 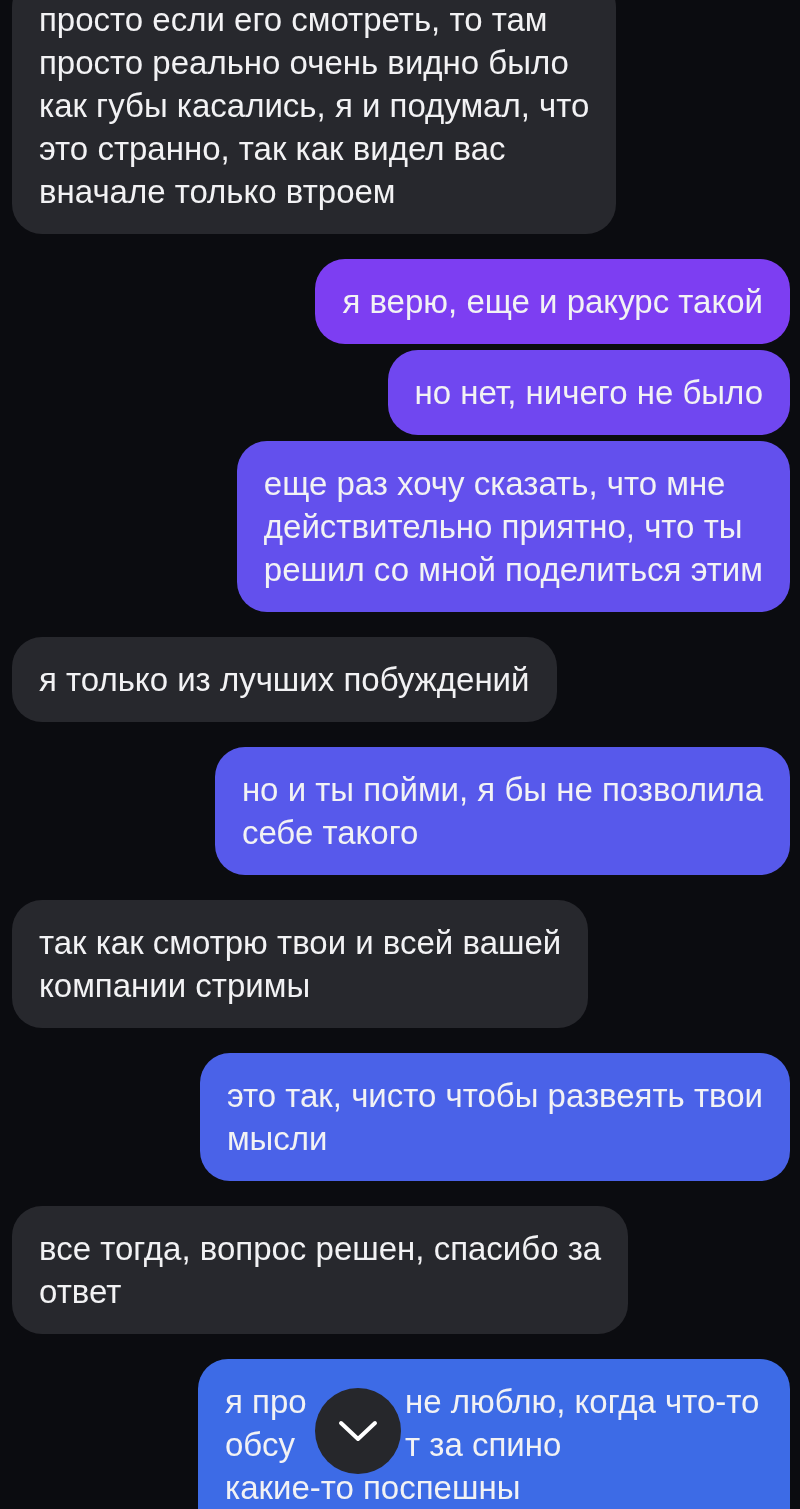 What do you see at coordinates (284, 680) in the screenshot?
I see `message-text: я только из лучших побуждений` at bounding box center [284, 680].